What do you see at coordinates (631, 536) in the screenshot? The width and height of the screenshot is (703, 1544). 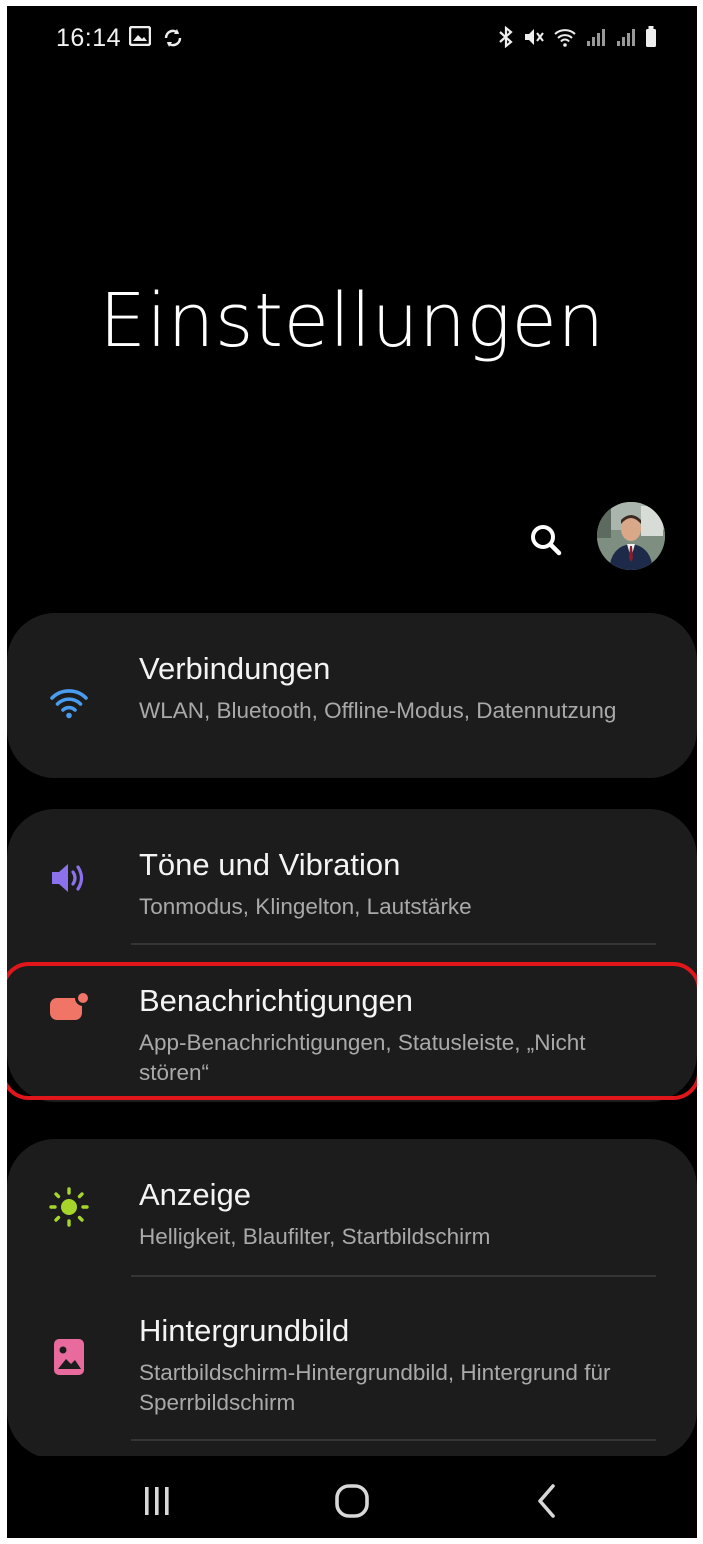 I see `profile-avatar` at bounding box center [631, 536].